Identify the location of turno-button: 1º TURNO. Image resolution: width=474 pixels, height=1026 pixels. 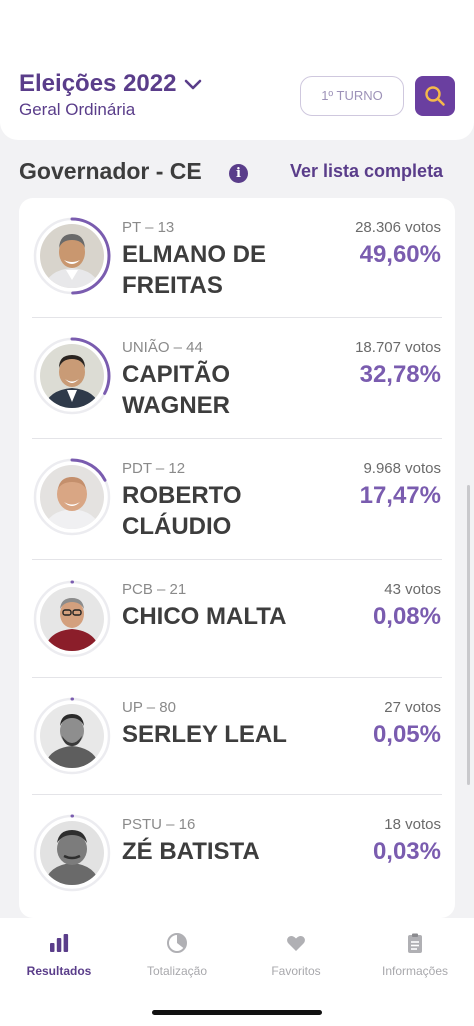
(352, 96).